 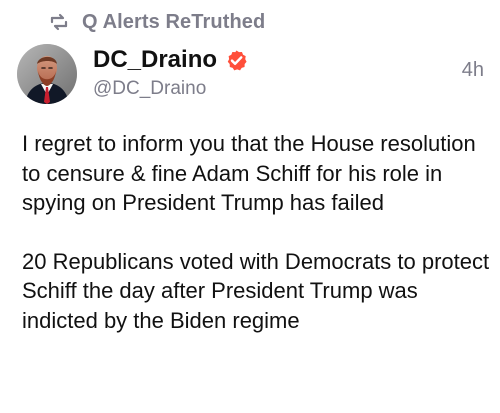 I want to click on author-handle: @DC_Draino, so click(x=286, y=88).